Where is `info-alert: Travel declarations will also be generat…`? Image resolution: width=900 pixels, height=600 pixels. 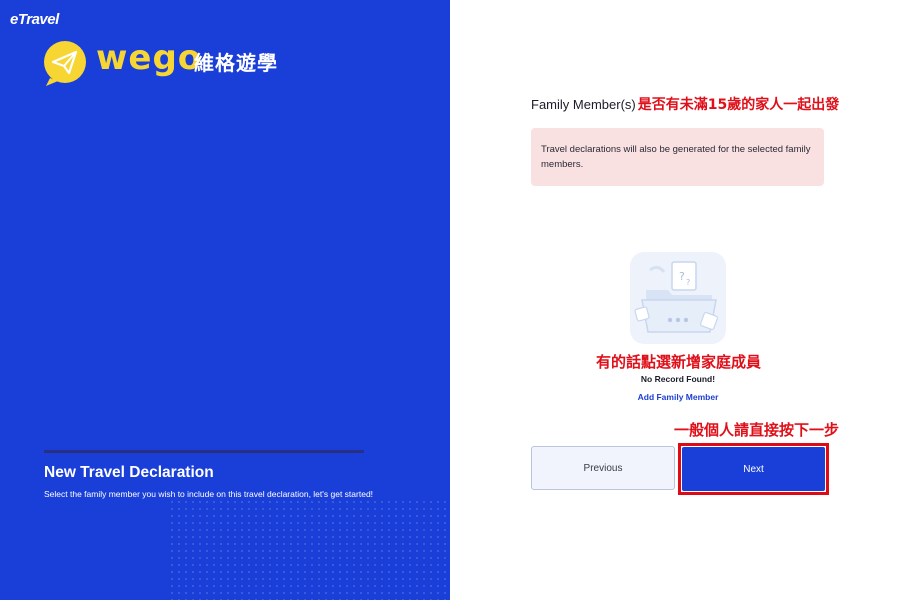 info-alert: Travel declarations will also be generat… is located at coordinates (677, 157).